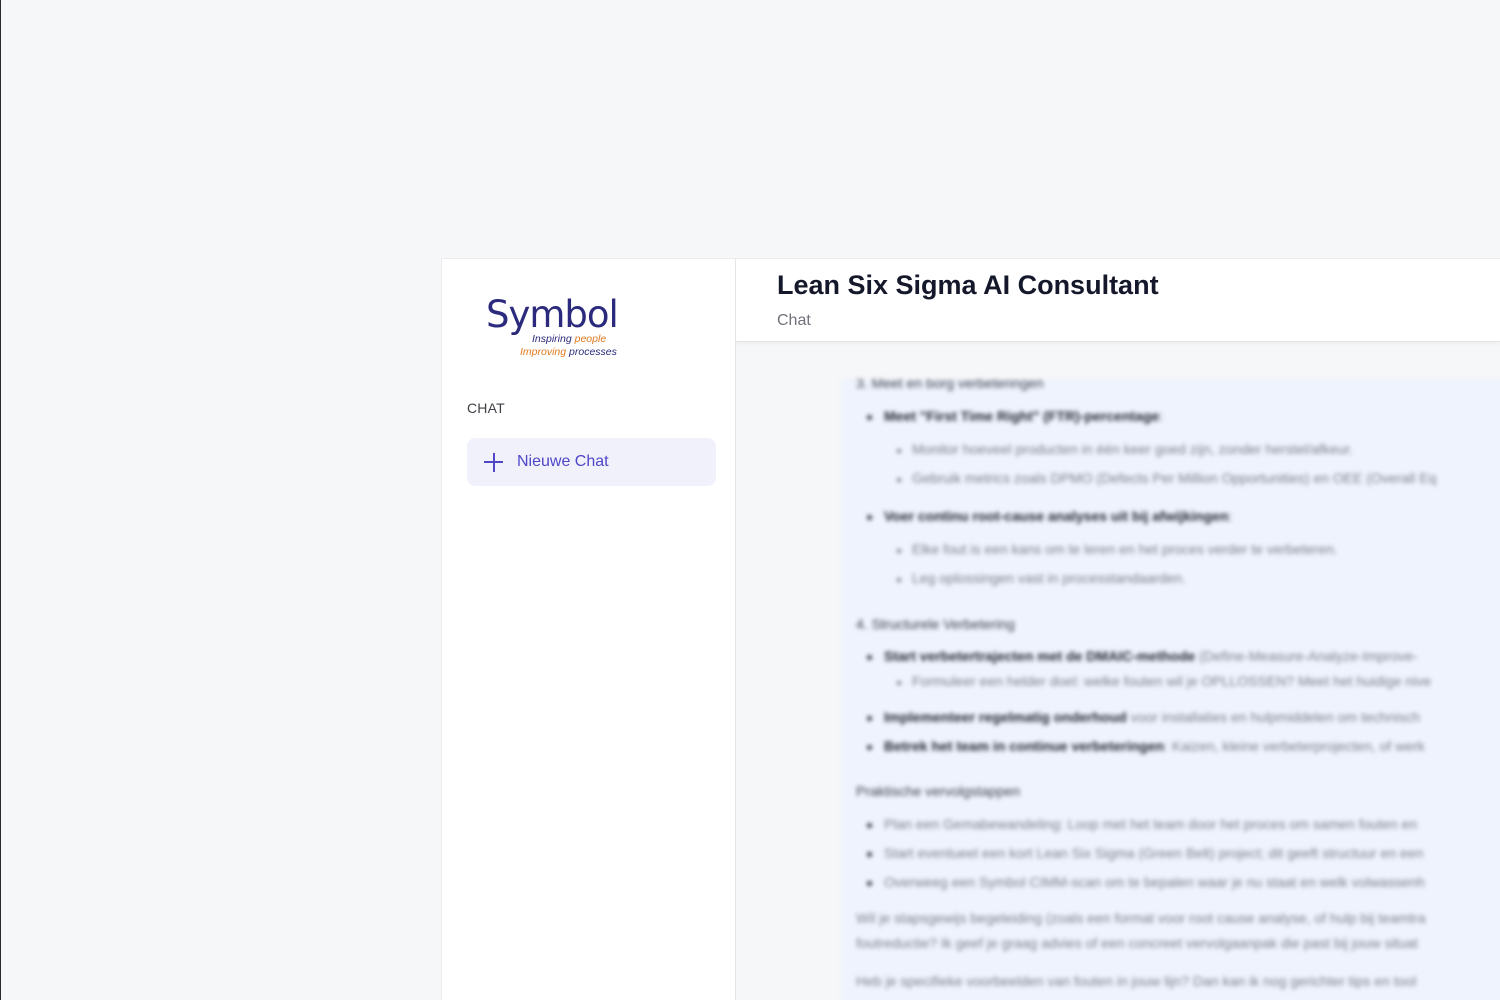  Describe the element at coordinates (968, 285) in the screenshot. I see `page-title: Lean Six Sigma AI Consultant` at that location.